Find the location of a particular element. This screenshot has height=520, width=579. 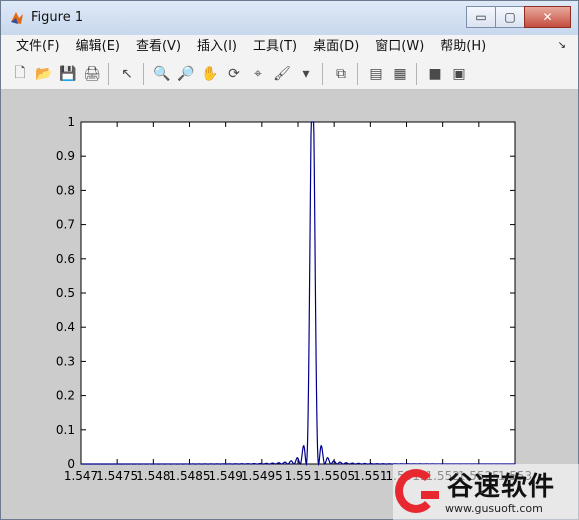

menu-view: 查看(V) is located at coordinates (158, 47).